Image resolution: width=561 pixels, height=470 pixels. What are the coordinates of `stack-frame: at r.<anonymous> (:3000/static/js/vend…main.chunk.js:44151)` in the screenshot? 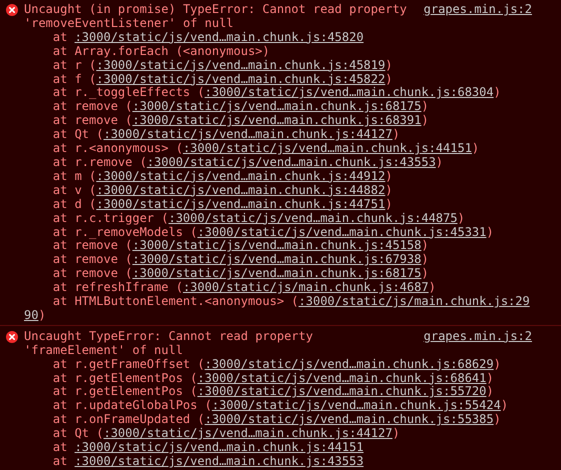 It's located at (252, 149).